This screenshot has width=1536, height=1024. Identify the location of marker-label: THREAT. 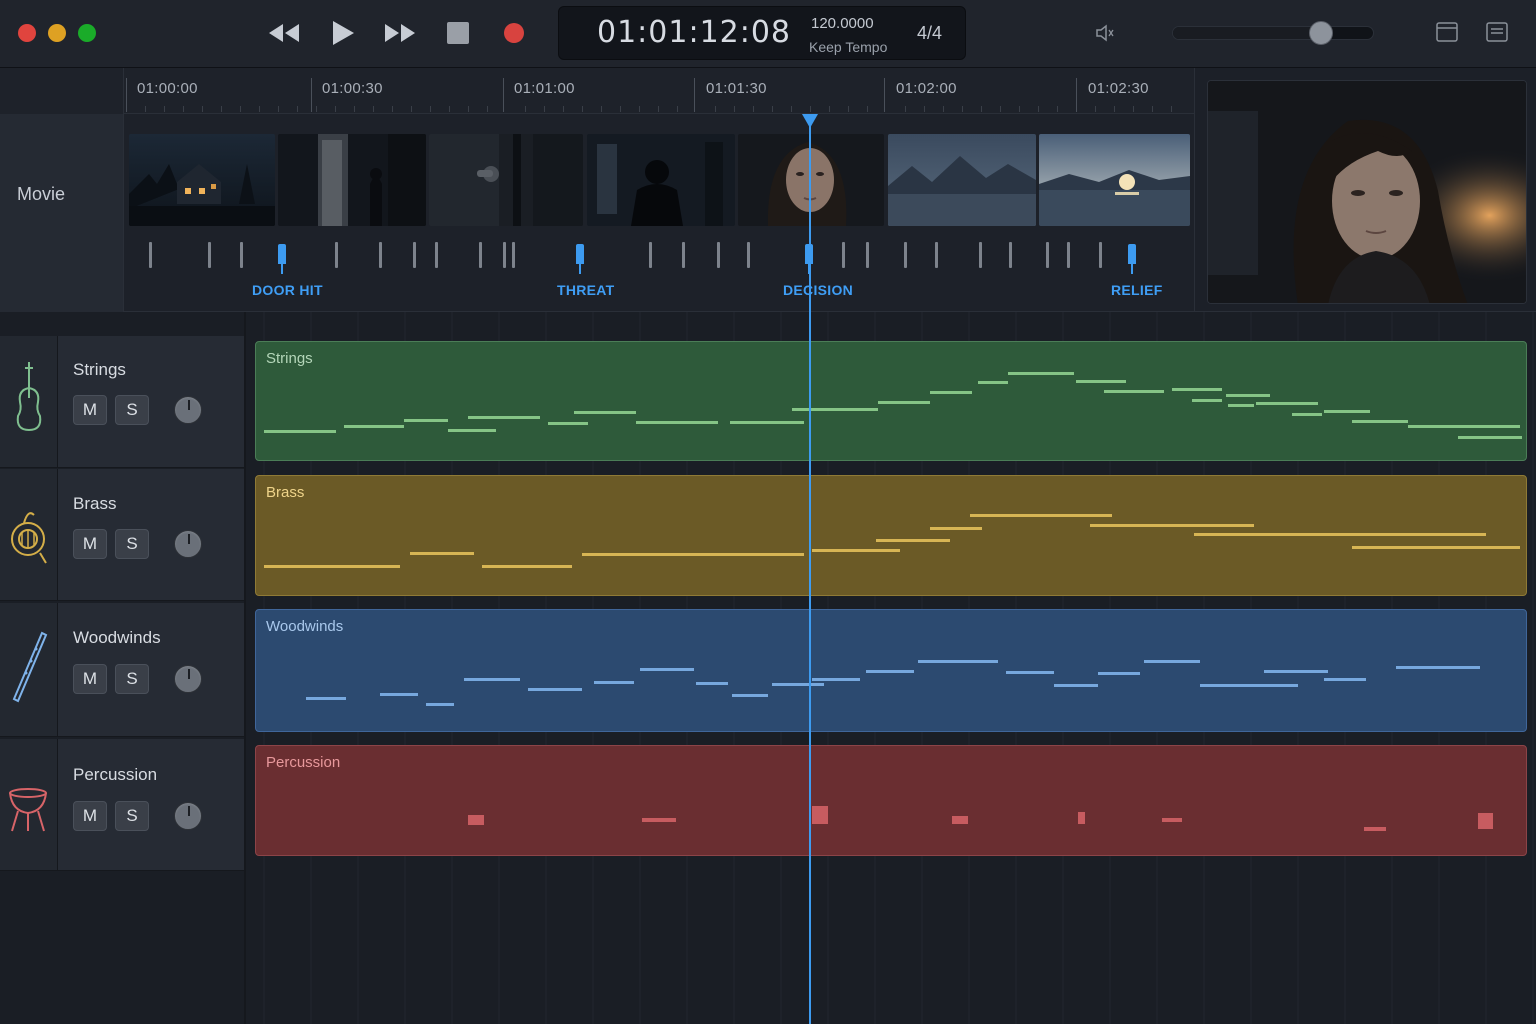
(586, 290).